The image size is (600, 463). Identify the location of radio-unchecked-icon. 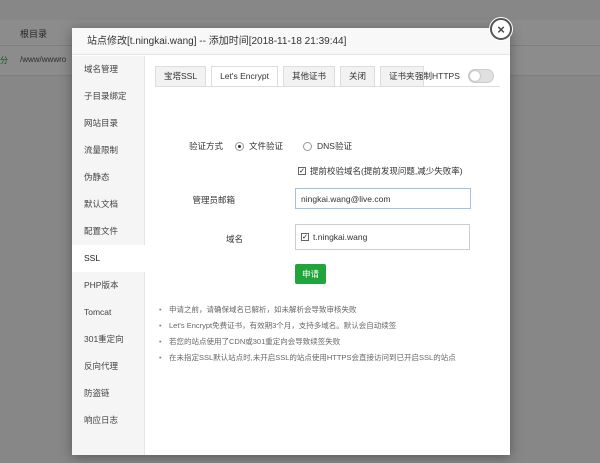
(307, 146).